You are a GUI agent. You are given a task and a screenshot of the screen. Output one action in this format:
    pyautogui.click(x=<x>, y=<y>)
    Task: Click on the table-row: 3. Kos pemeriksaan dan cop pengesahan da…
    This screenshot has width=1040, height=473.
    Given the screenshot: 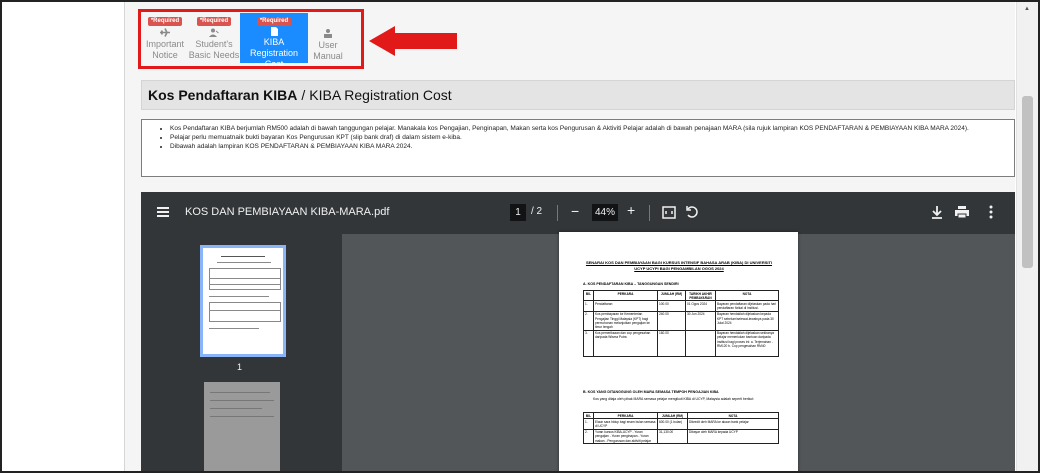 What is the action you would take?
    pyautogui.click(x=681, y=343)
    